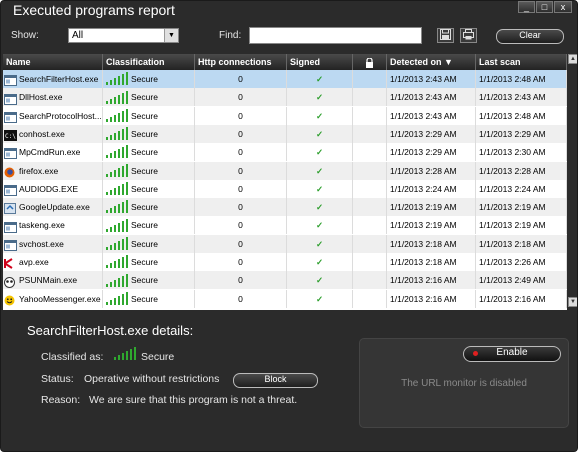 Image resolution: width=580 pixels, height=455 pixels. I want to click on show-dropdown-value: All, so click(78, 35).